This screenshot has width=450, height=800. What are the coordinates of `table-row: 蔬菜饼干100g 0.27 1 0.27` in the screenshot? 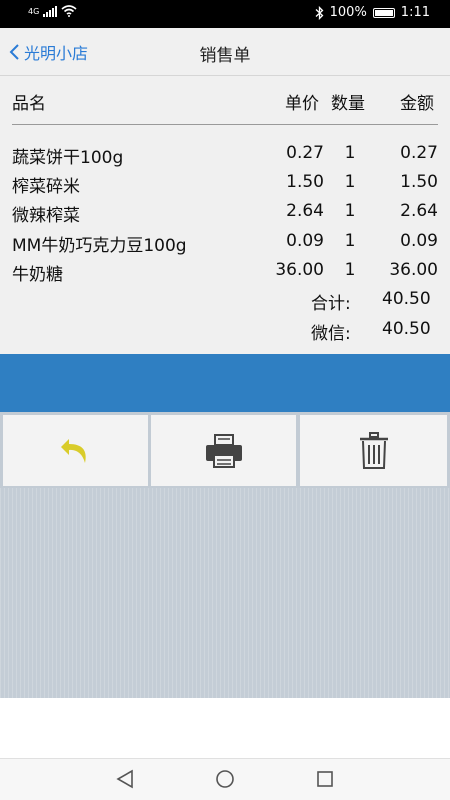 It's located at (225, 157).